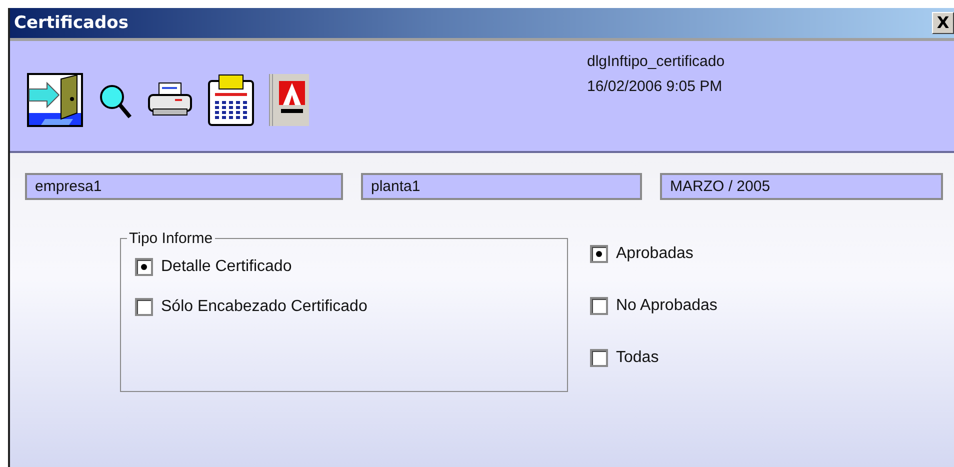  What do you see at coordinates (654, 358) in the screenshot?
I see `radio-option: Todas` at bounding box center [654, 358].